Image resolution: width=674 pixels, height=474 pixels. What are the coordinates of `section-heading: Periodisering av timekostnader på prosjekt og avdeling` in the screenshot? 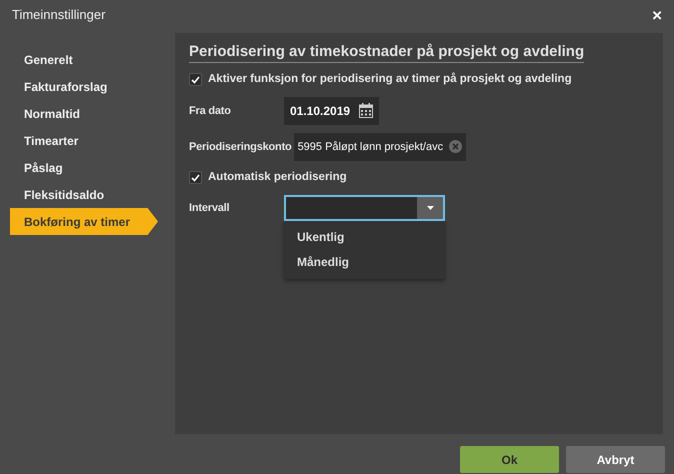 It's located at (386, 53).